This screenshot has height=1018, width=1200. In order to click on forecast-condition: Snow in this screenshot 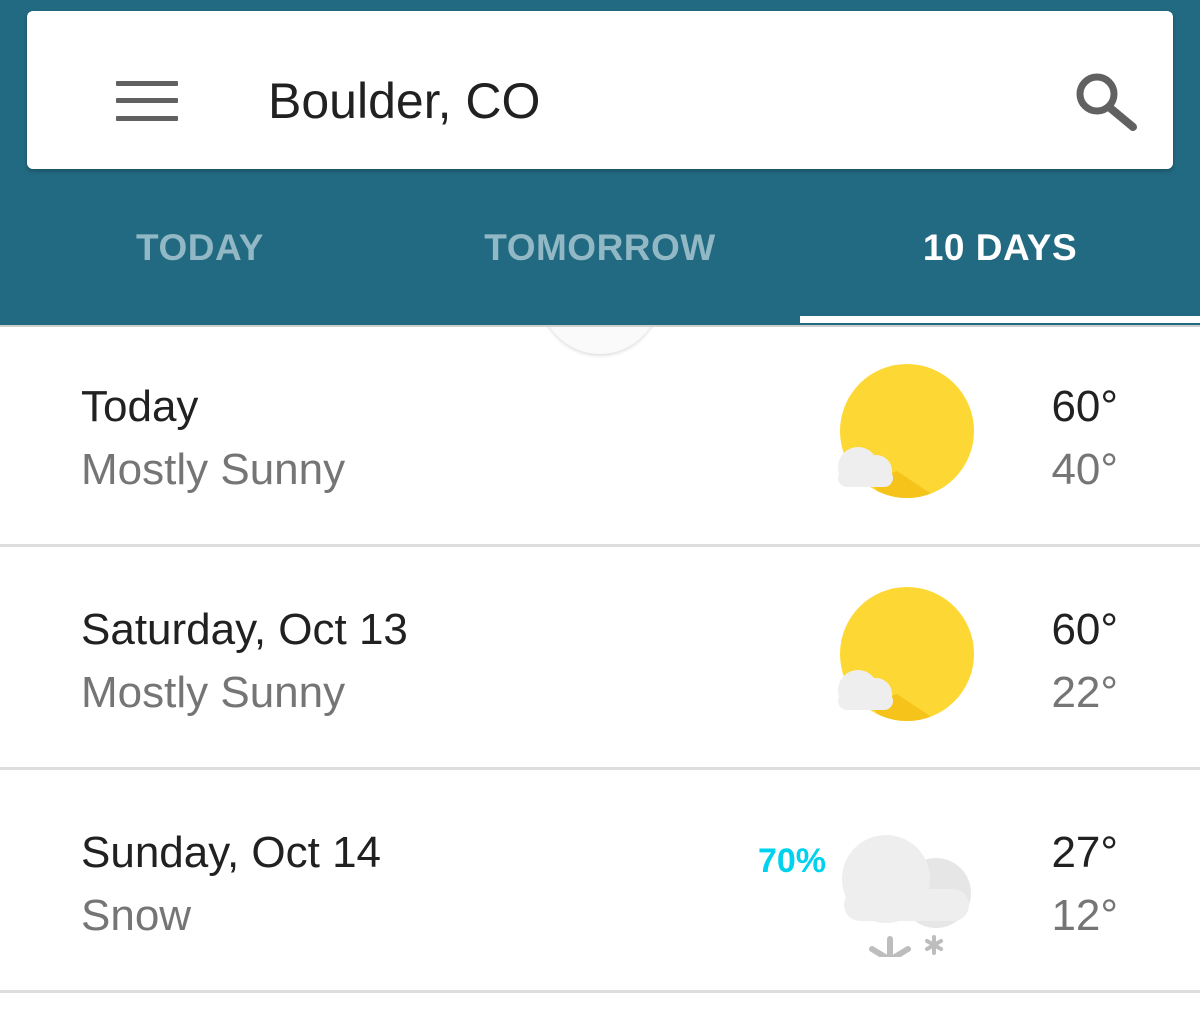, I will do `click(136, 915)`.